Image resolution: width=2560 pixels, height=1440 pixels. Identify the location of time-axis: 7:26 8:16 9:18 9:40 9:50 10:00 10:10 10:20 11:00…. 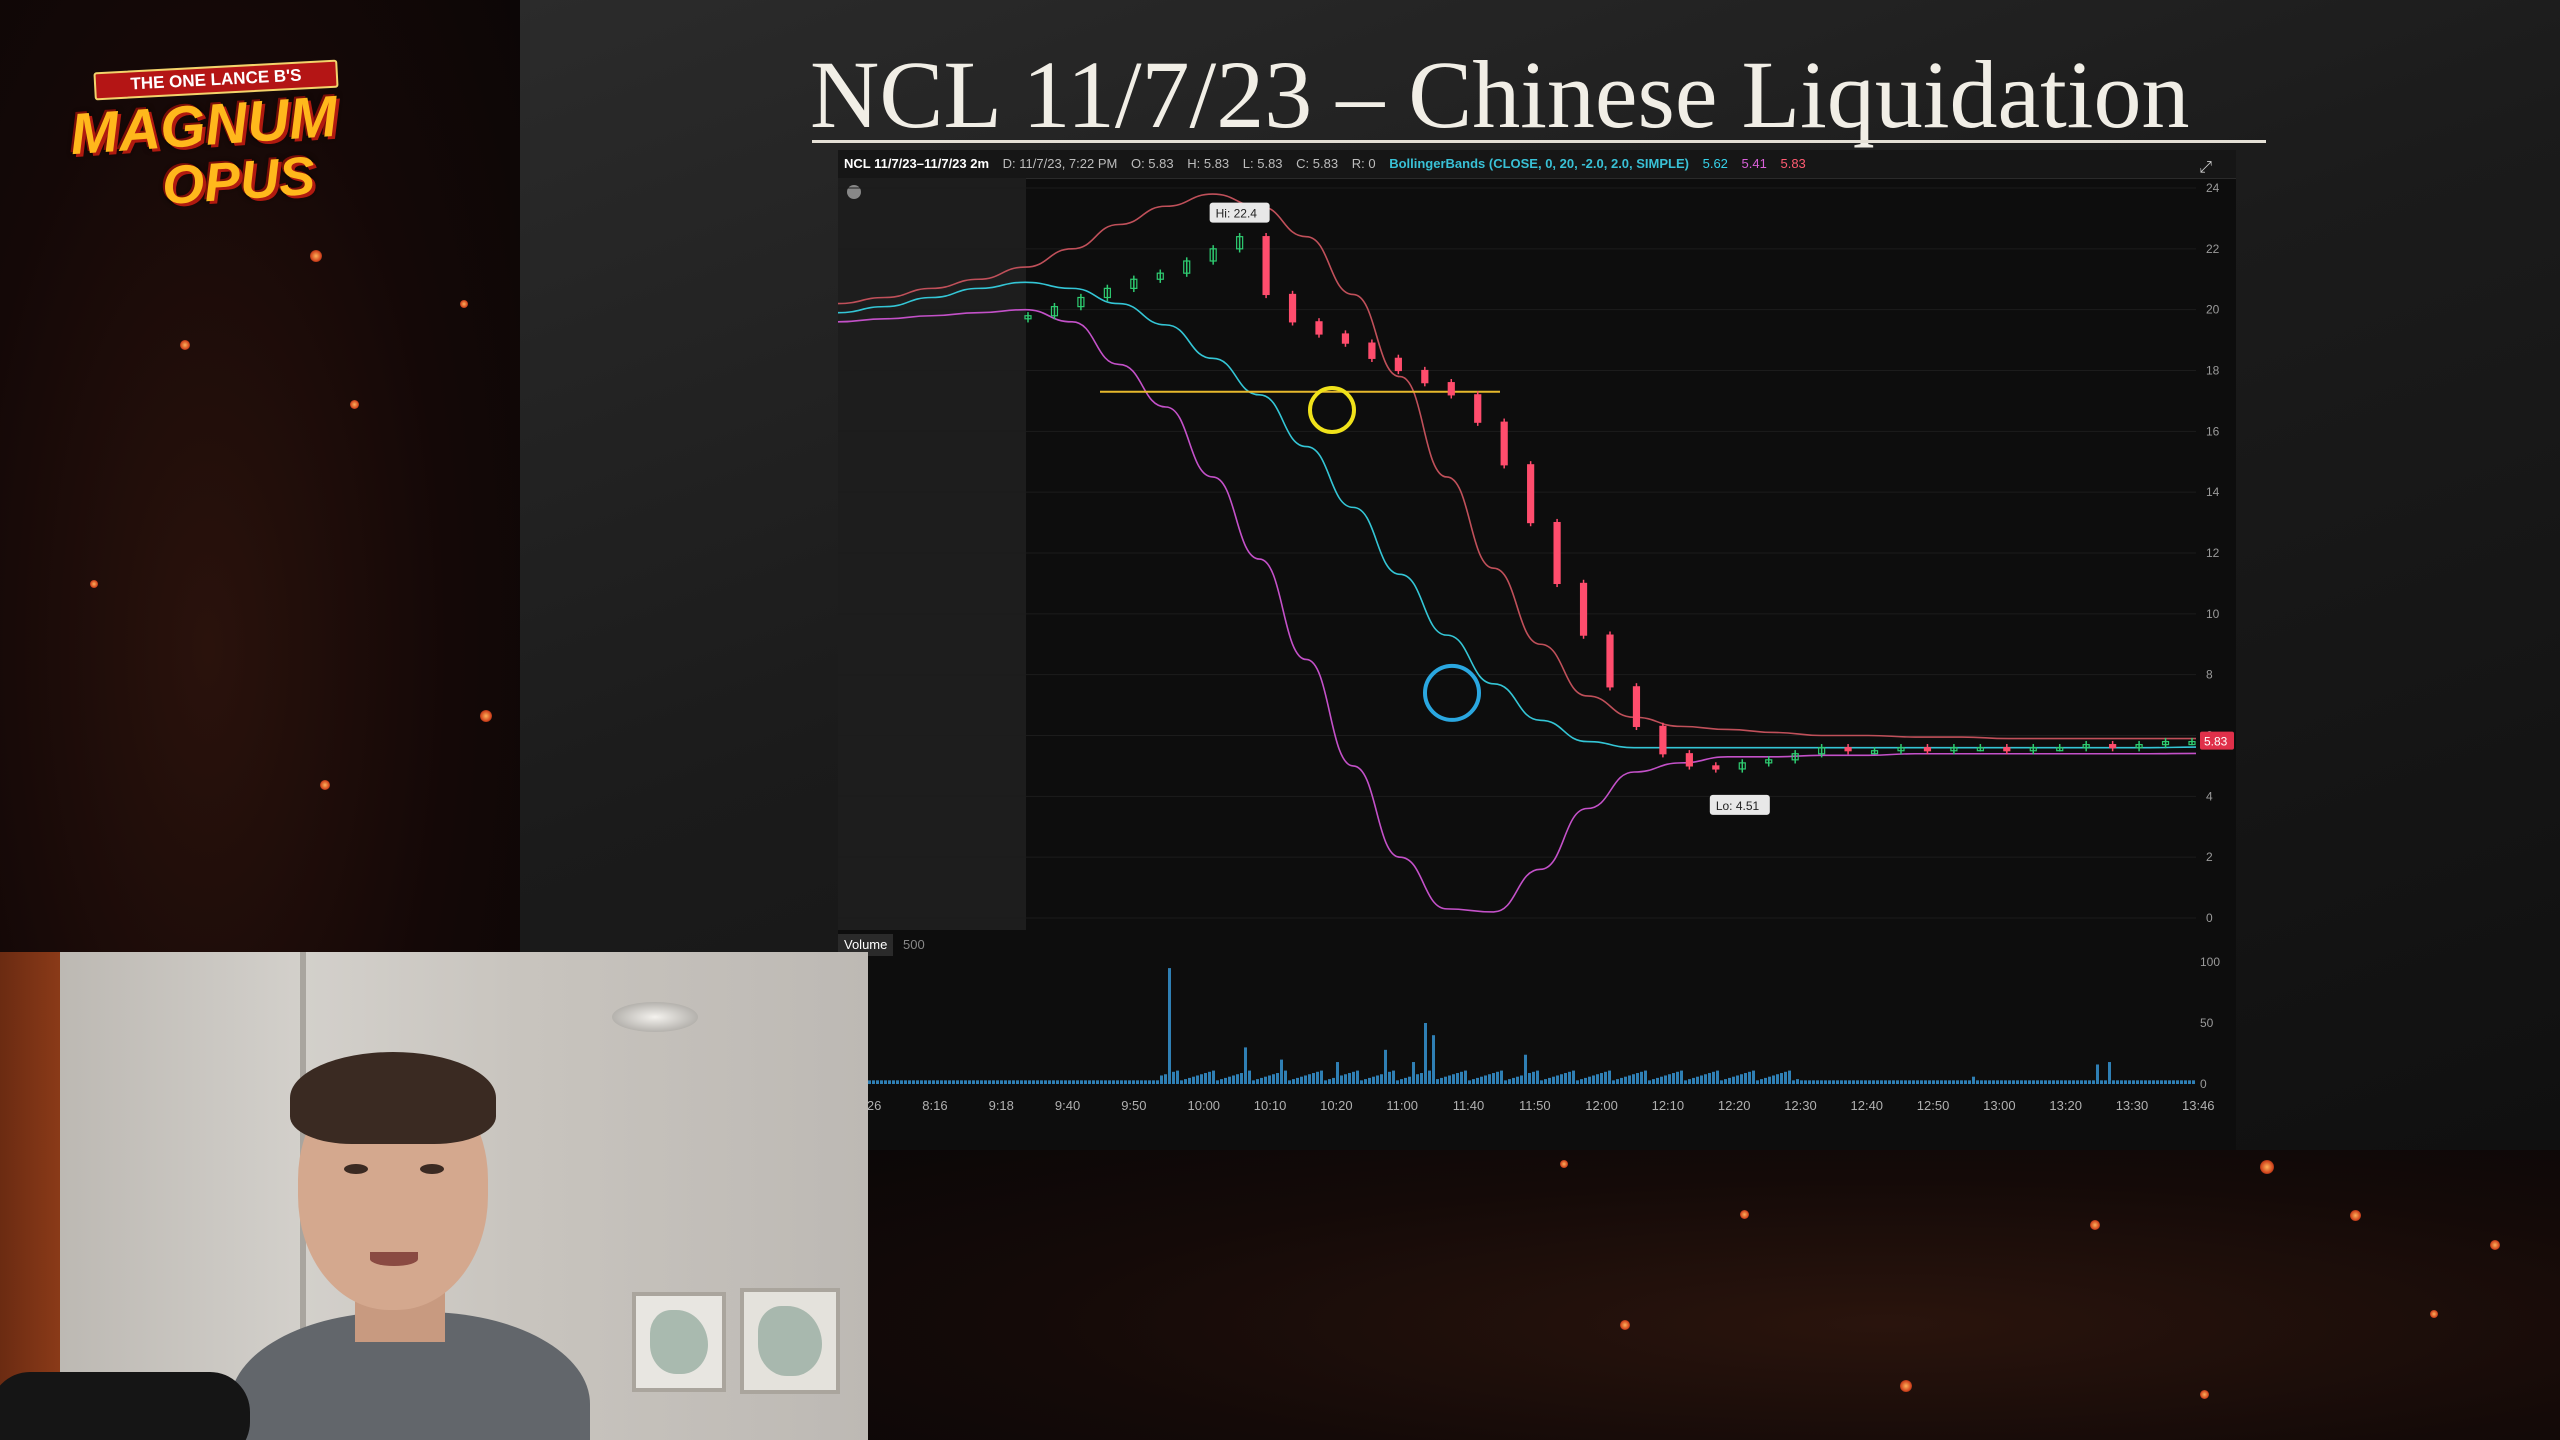
(1535, 1105).